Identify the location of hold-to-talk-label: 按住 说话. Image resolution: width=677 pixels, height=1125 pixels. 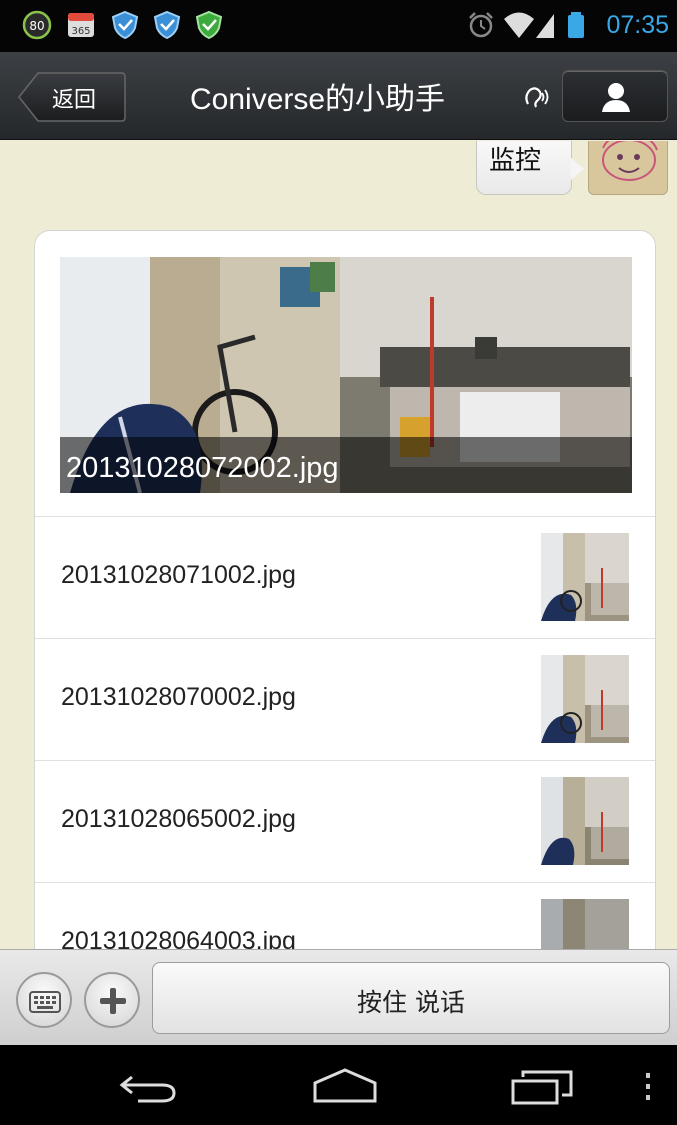
(411, 1002).